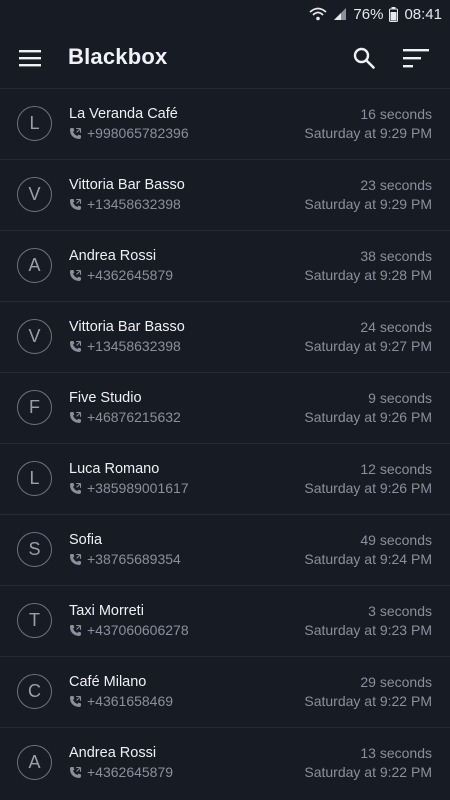  I want to click on call-duration: 38 seconds, so click(396, 256).